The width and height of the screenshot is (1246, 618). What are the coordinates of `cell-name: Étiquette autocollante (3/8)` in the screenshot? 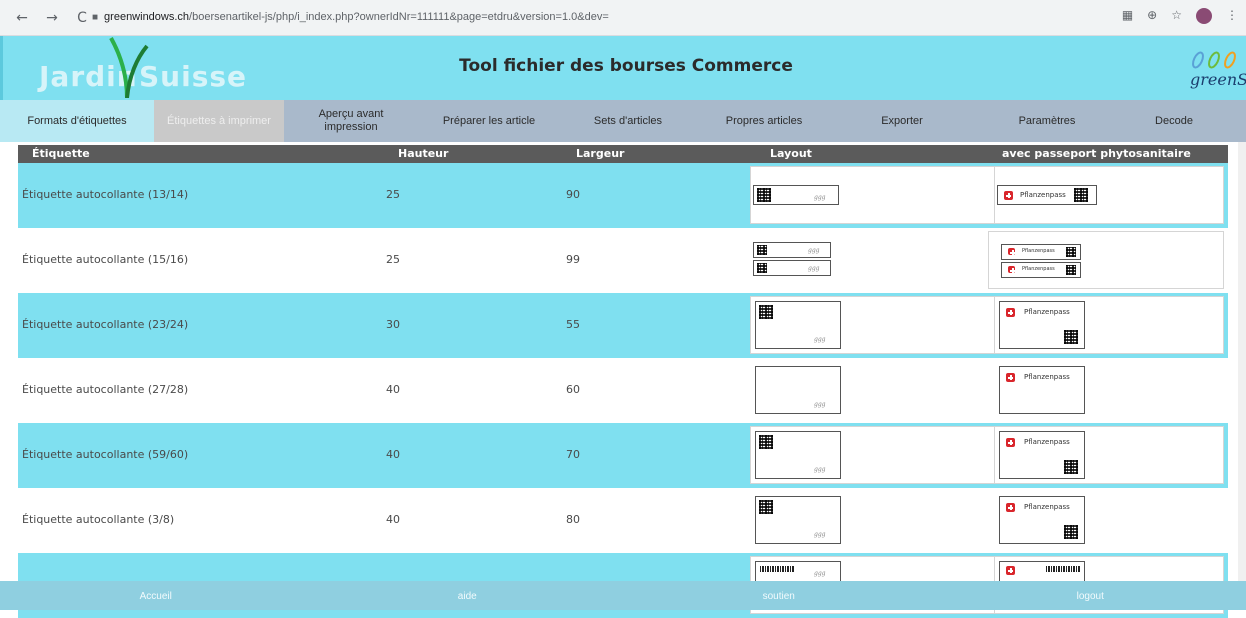 It's located at (98, 519).